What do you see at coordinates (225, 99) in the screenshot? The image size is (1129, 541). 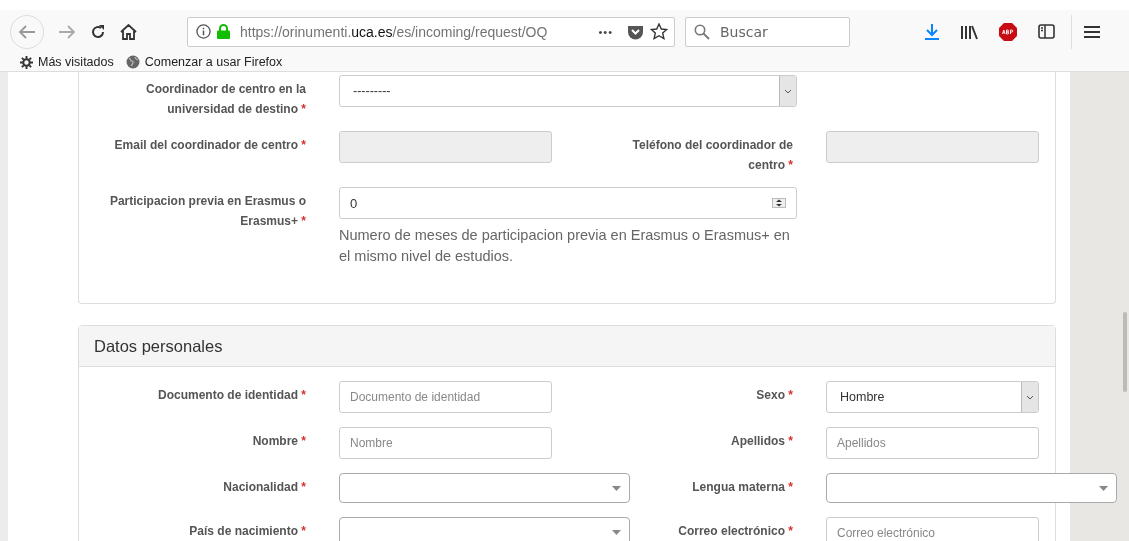 I see `field-label: Coordinador de centro en la universidad de destino *` at bounding box center [225, 99].